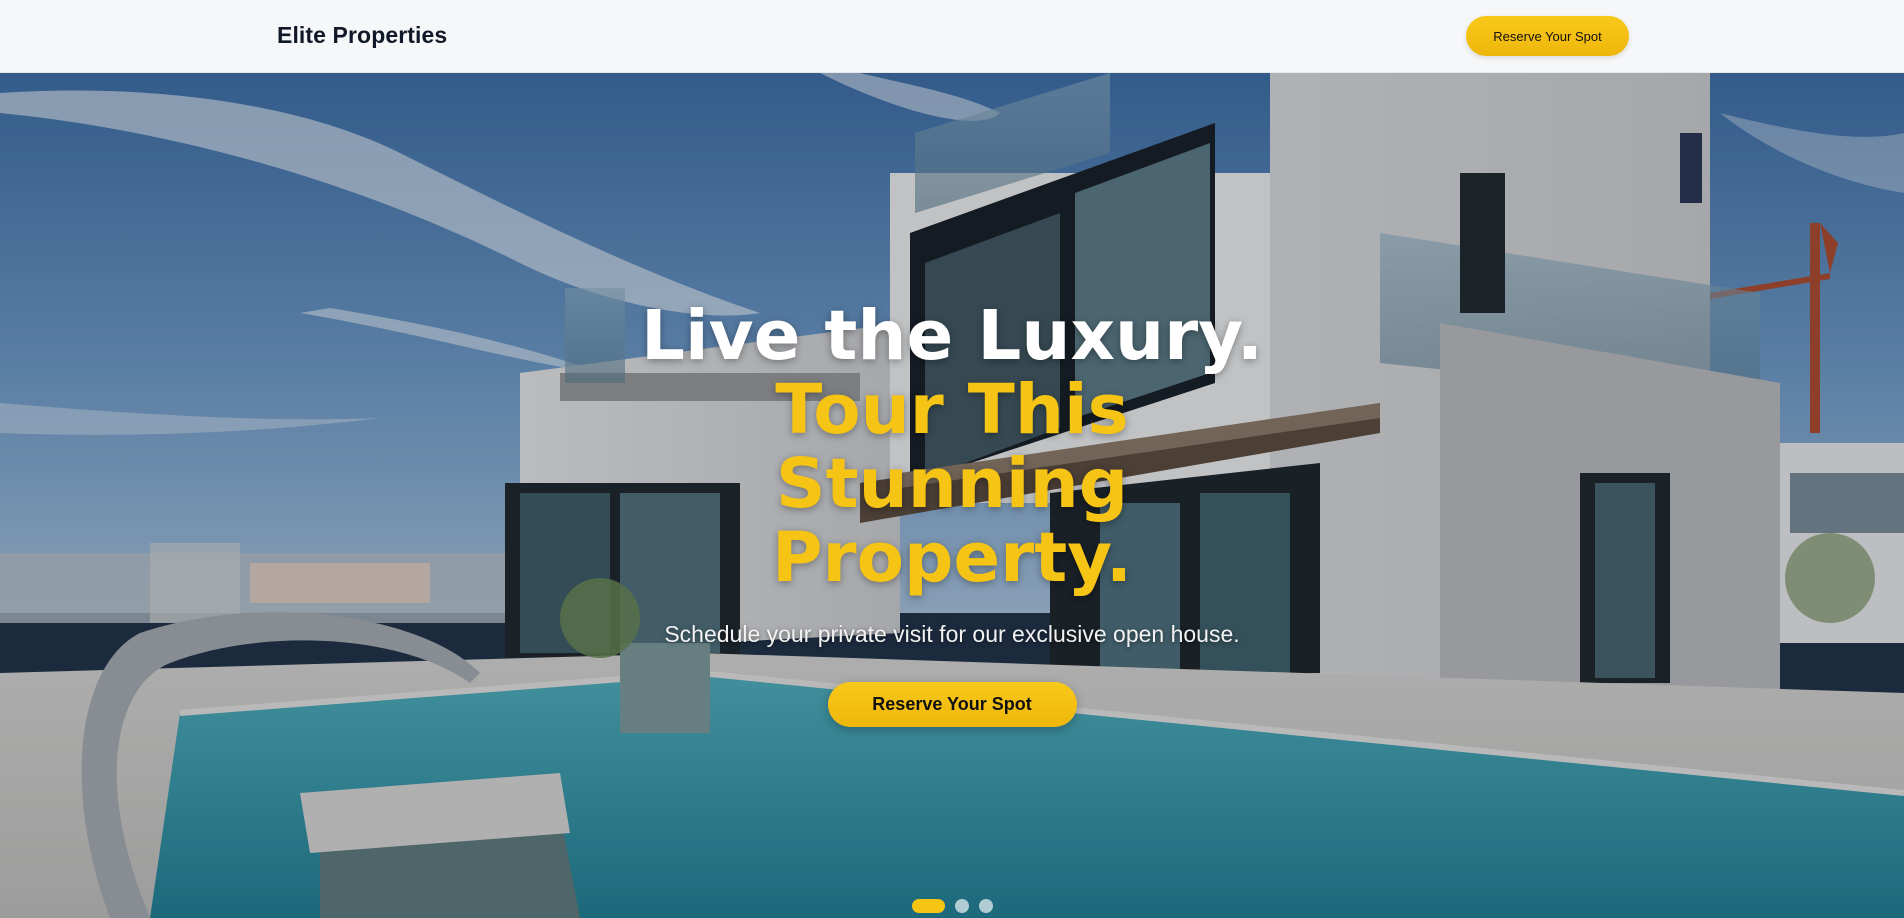  Describe the element at coordinates (362, 35) in the screenshot. I see `brand-logo-text: Elite Properties` at that location.